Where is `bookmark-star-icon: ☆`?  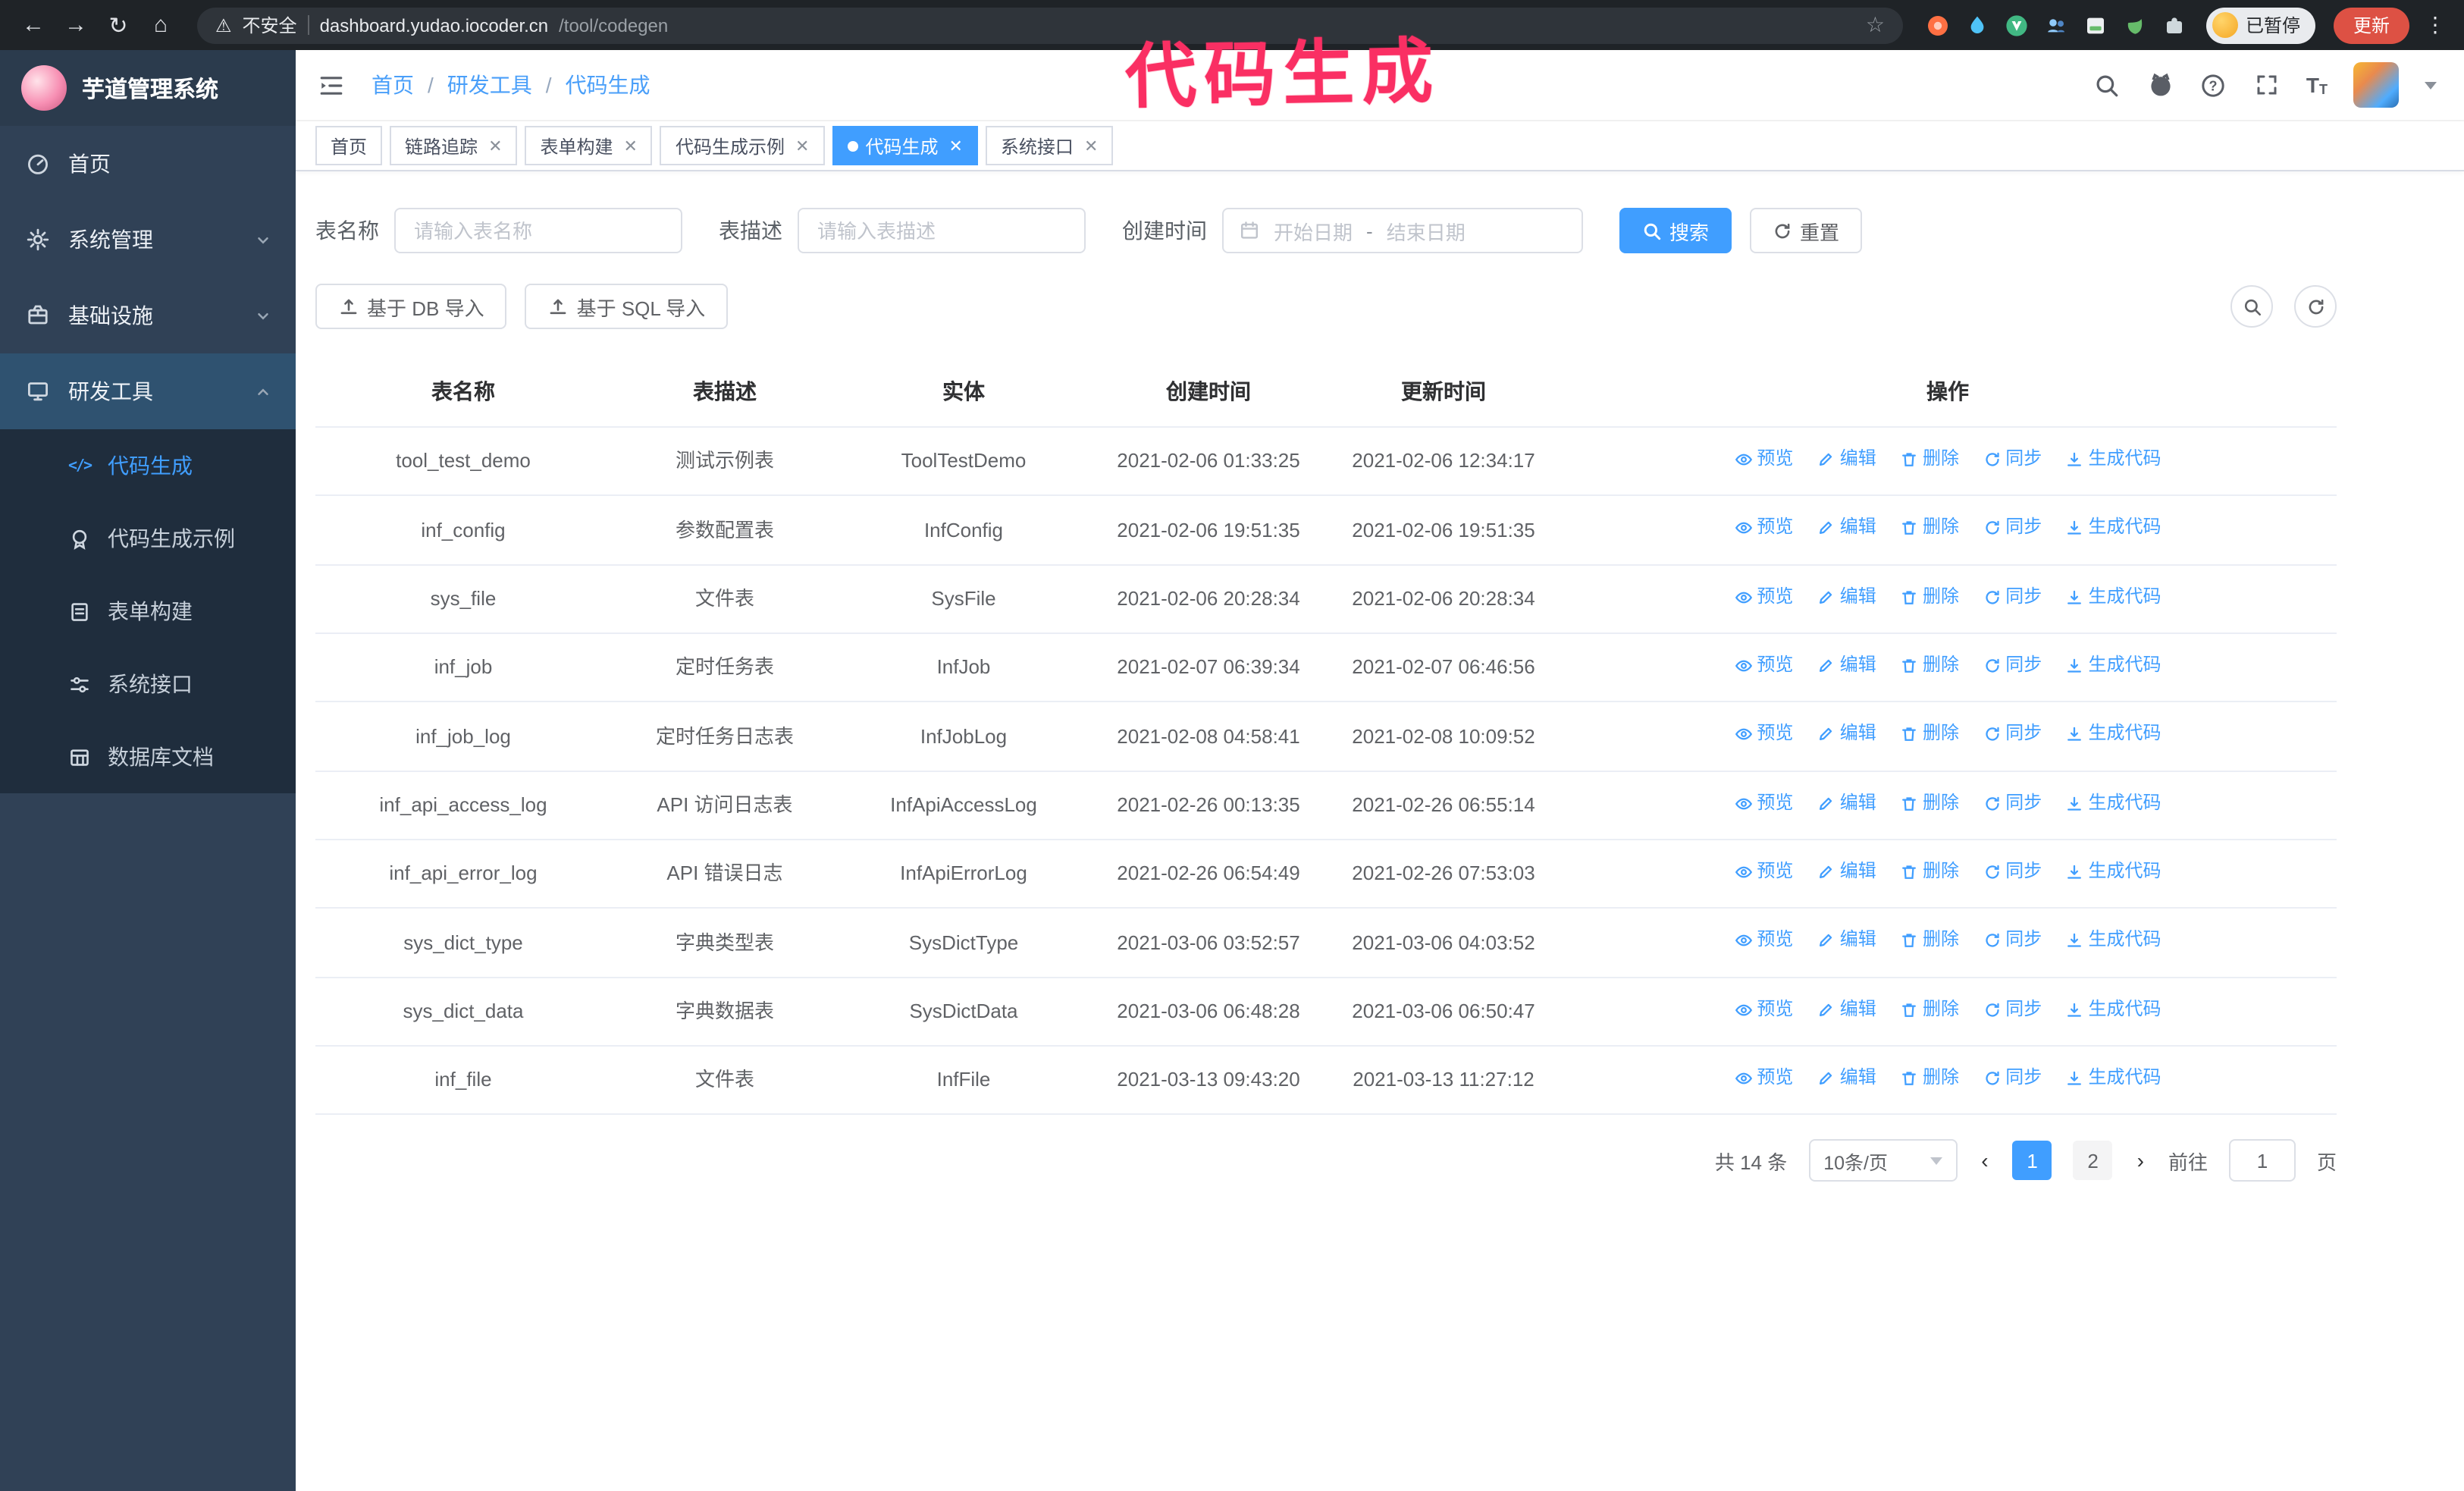 bookmark-star-icon: ☆ is located at coordinates (1876, 25).